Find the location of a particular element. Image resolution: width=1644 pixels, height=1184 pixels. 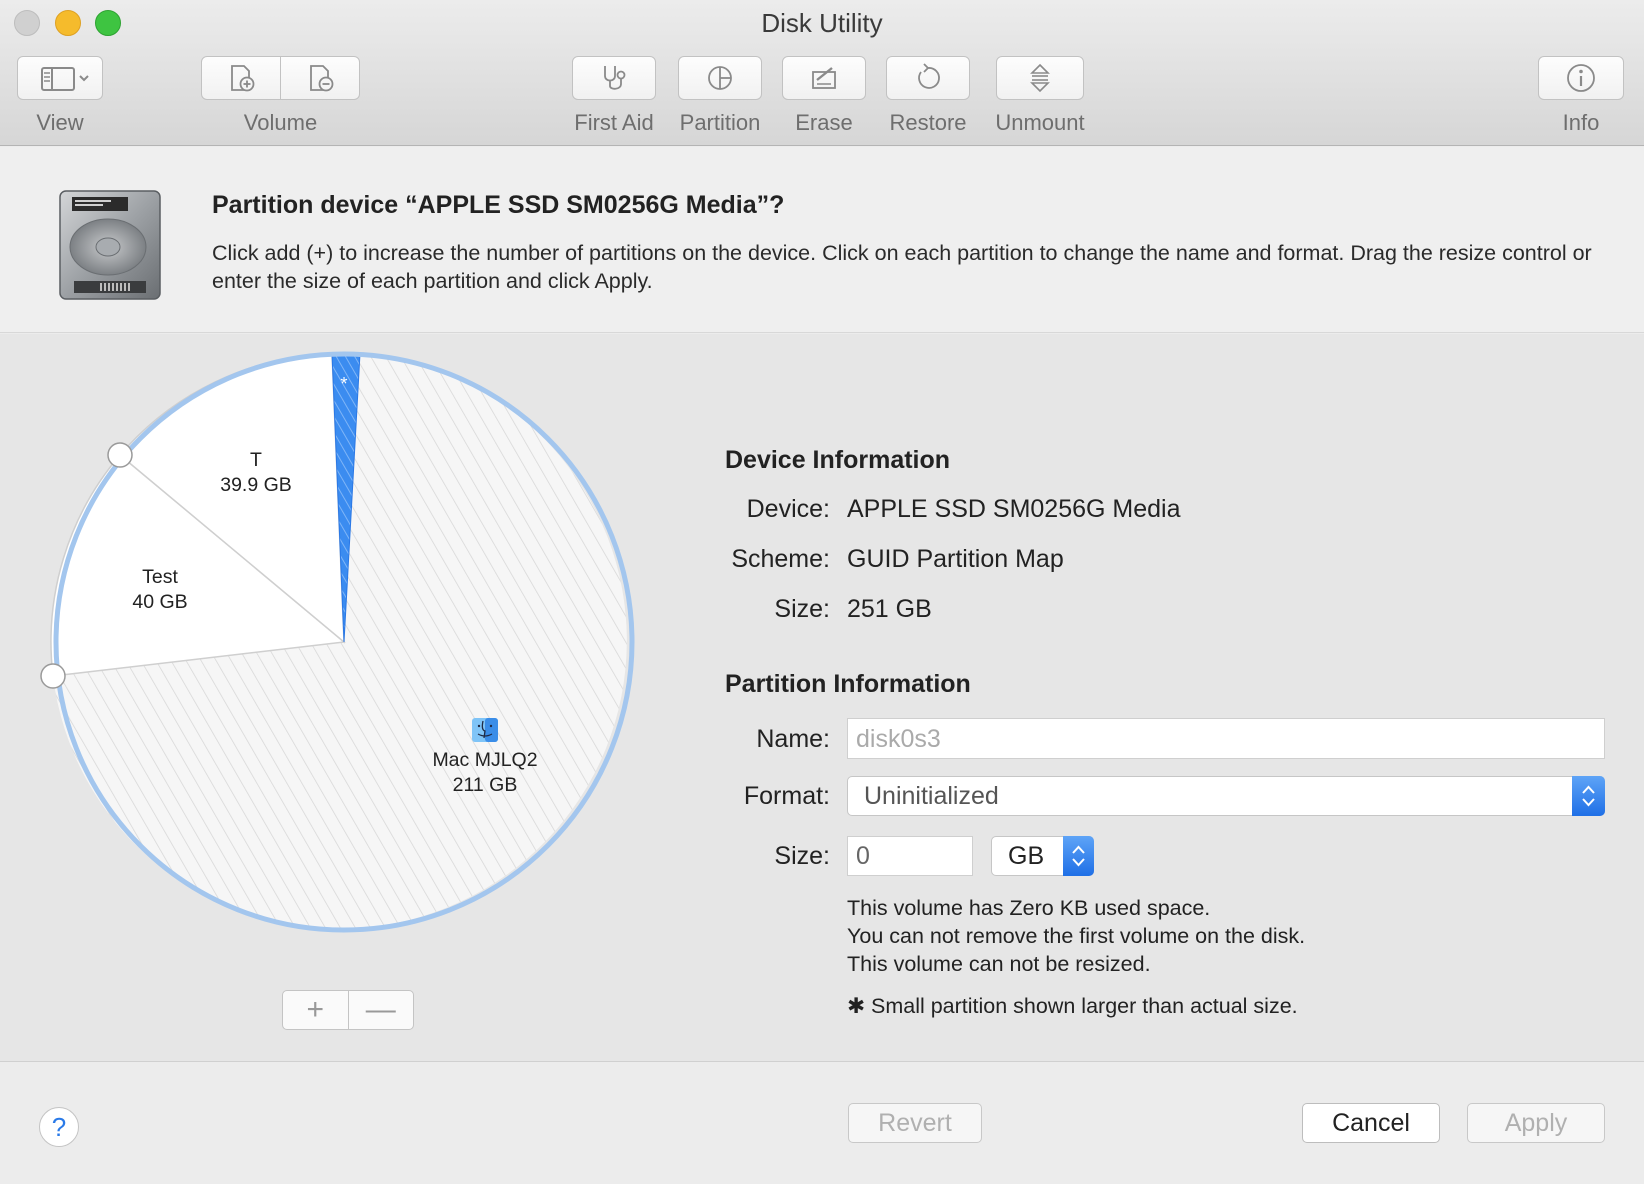

device-label: Device: is located at coordinates (788, 509).